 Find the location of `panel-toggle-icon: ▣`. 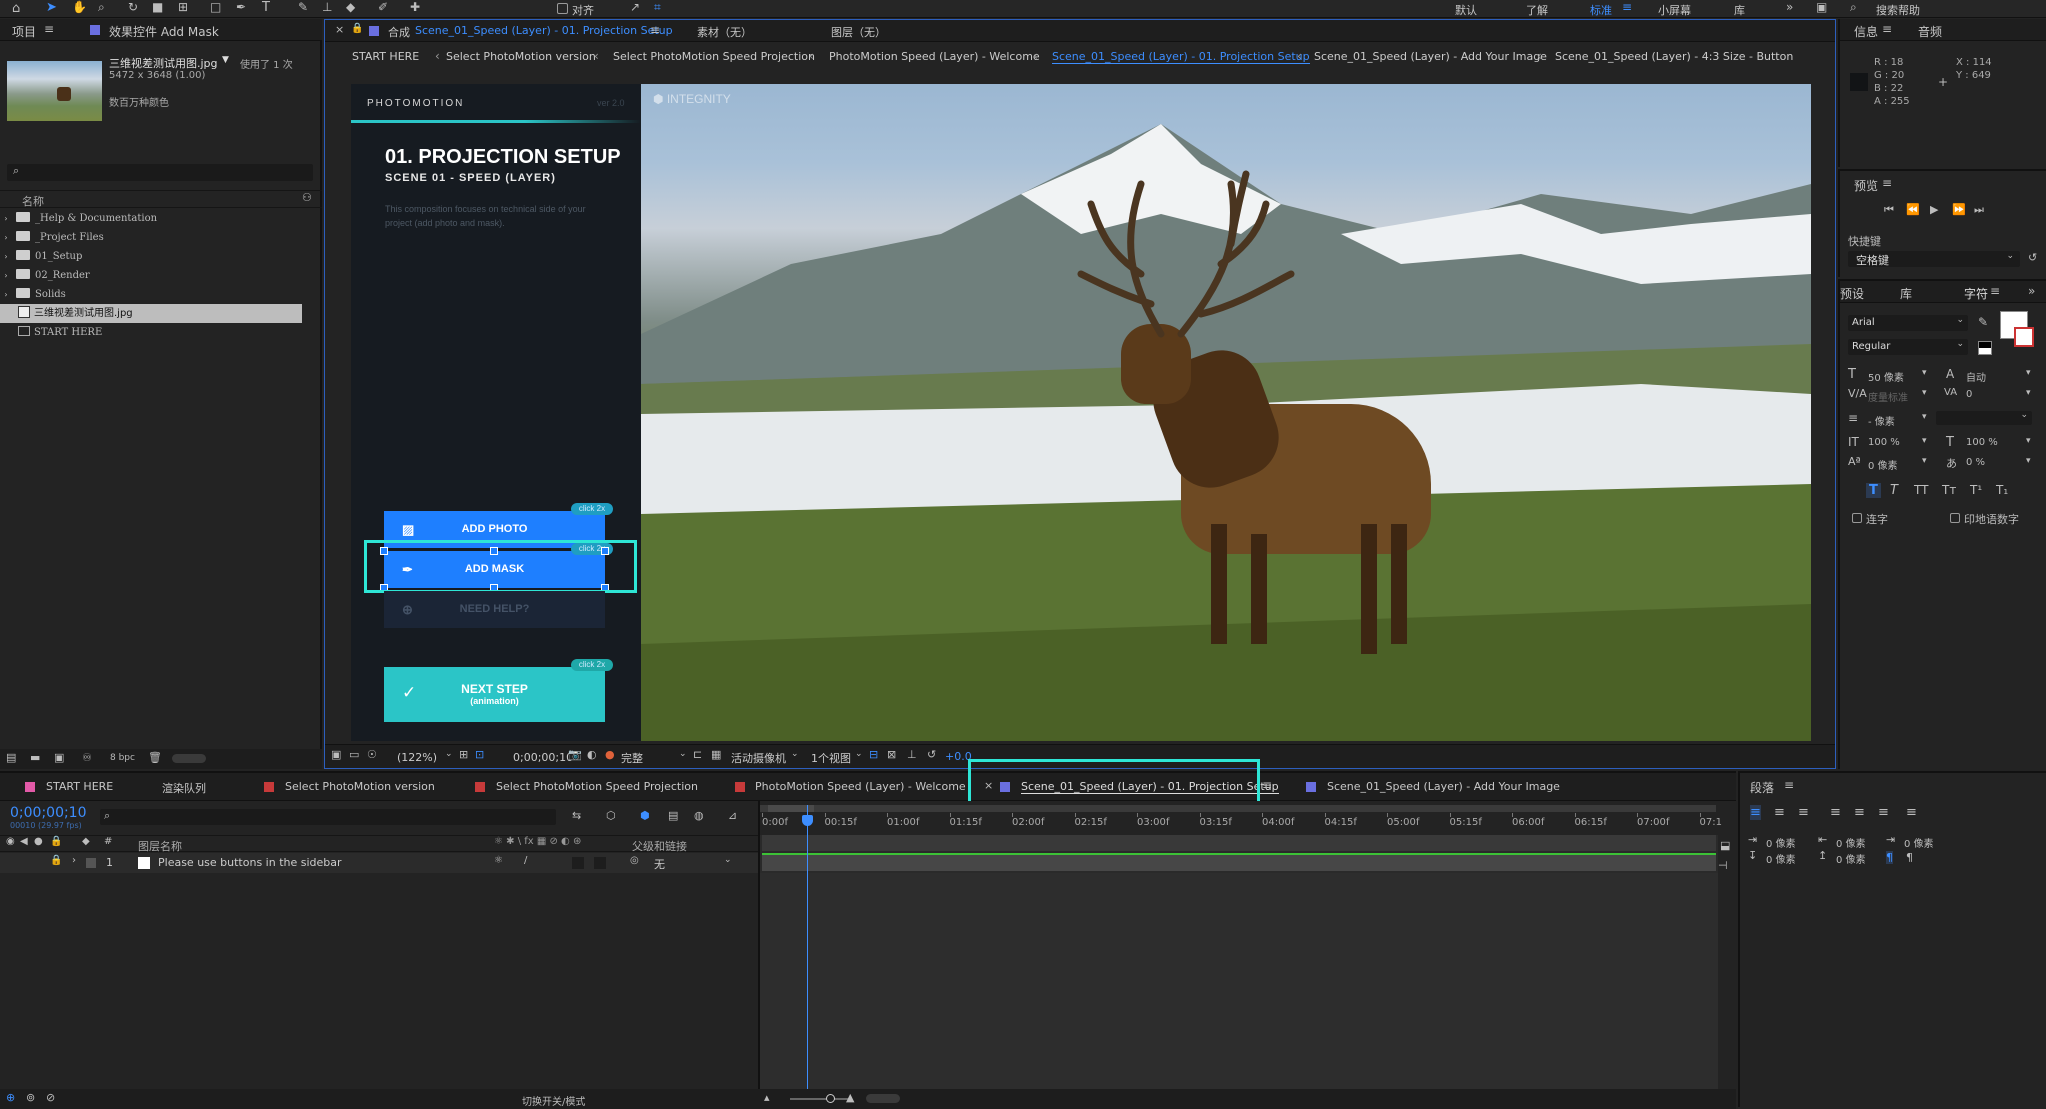

panel-toggle-icon: ▣ is located at coordinates (1821, 7).